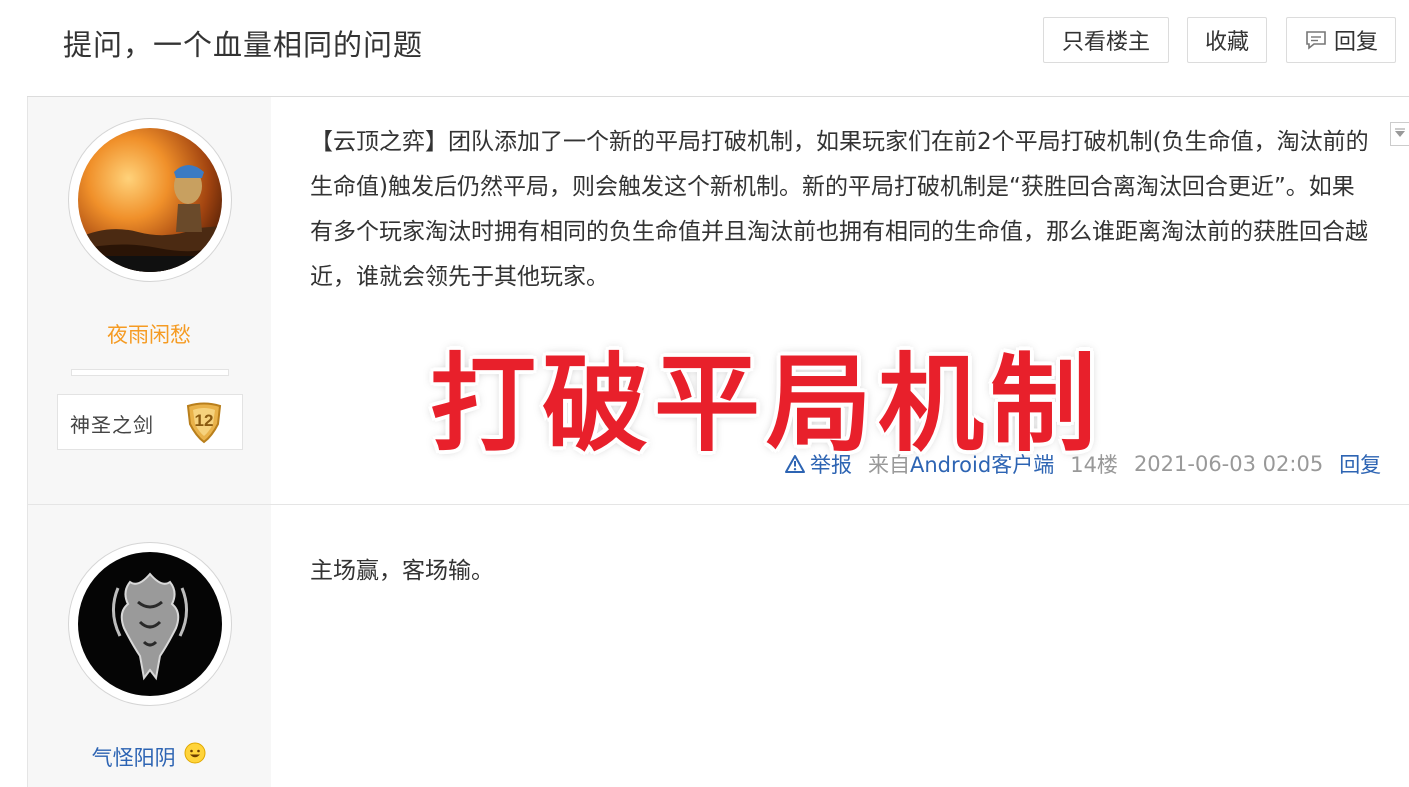  What do you see at coordinates (982, 464) in the screenshot?
I see `source-client-link: Android客户端` at bounding box center [982, 464].